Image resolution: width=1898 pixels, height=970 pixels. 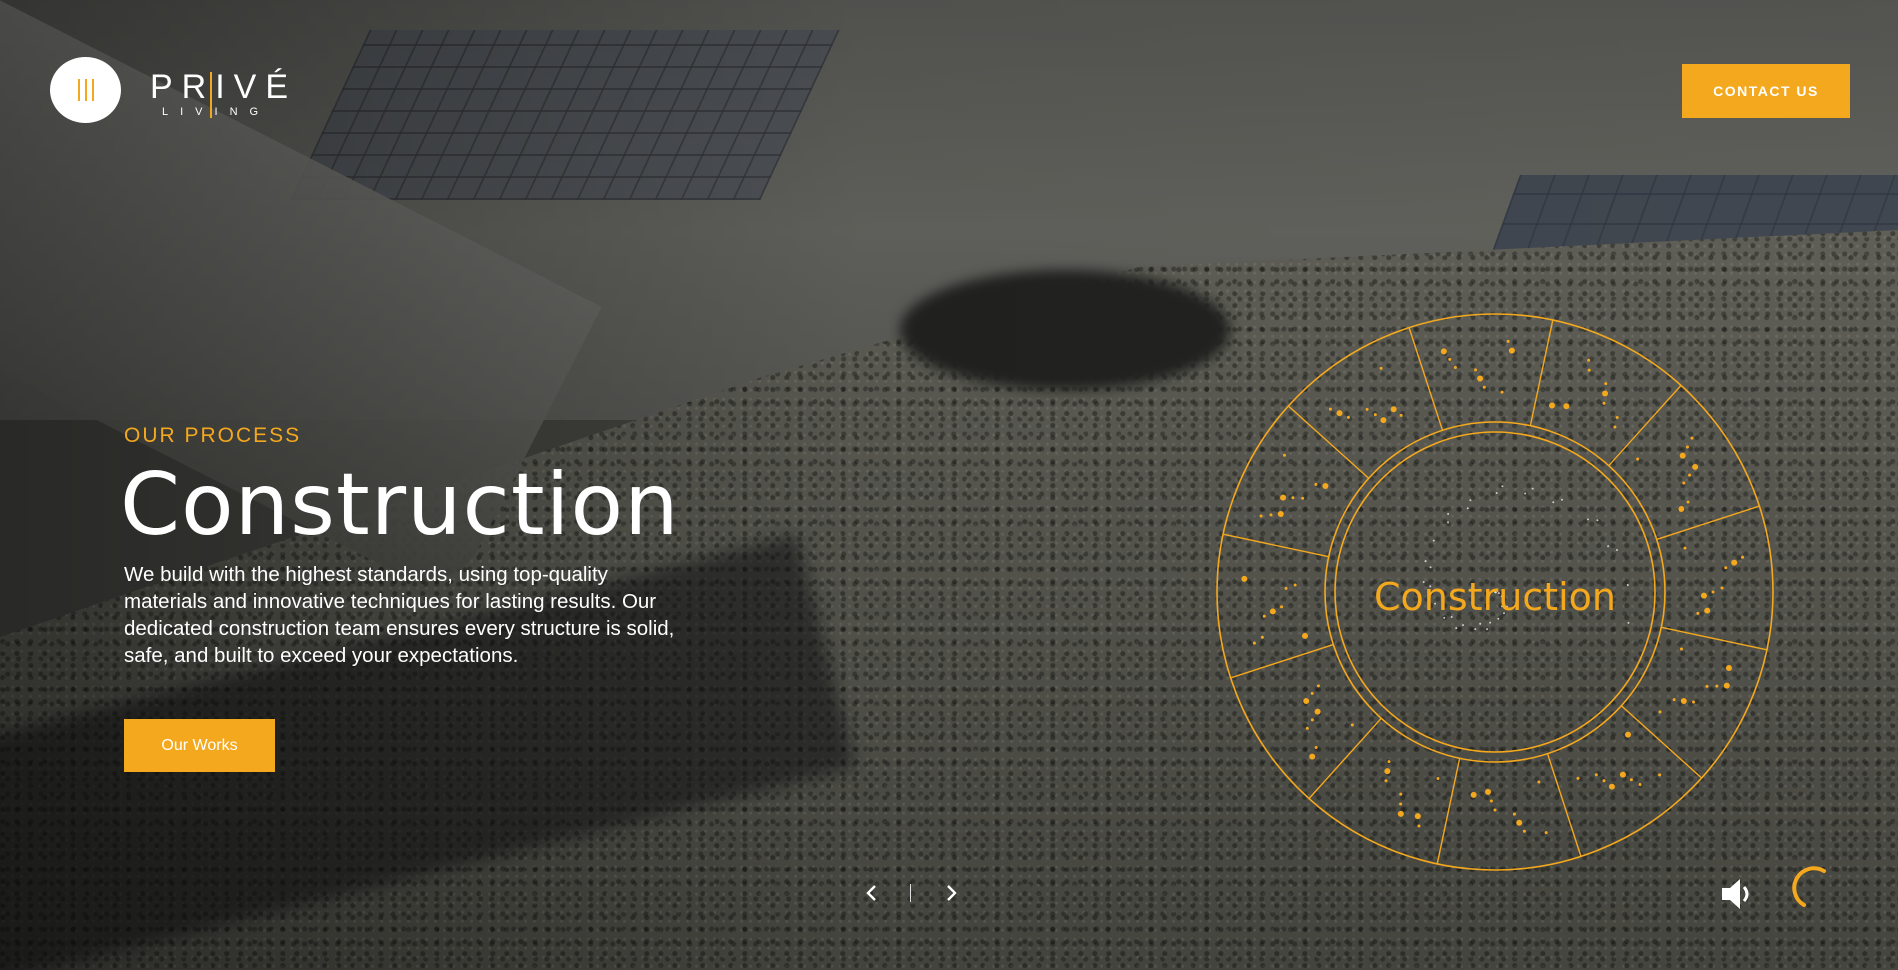 I want to click on menu-button, so click(x=85, y=90).